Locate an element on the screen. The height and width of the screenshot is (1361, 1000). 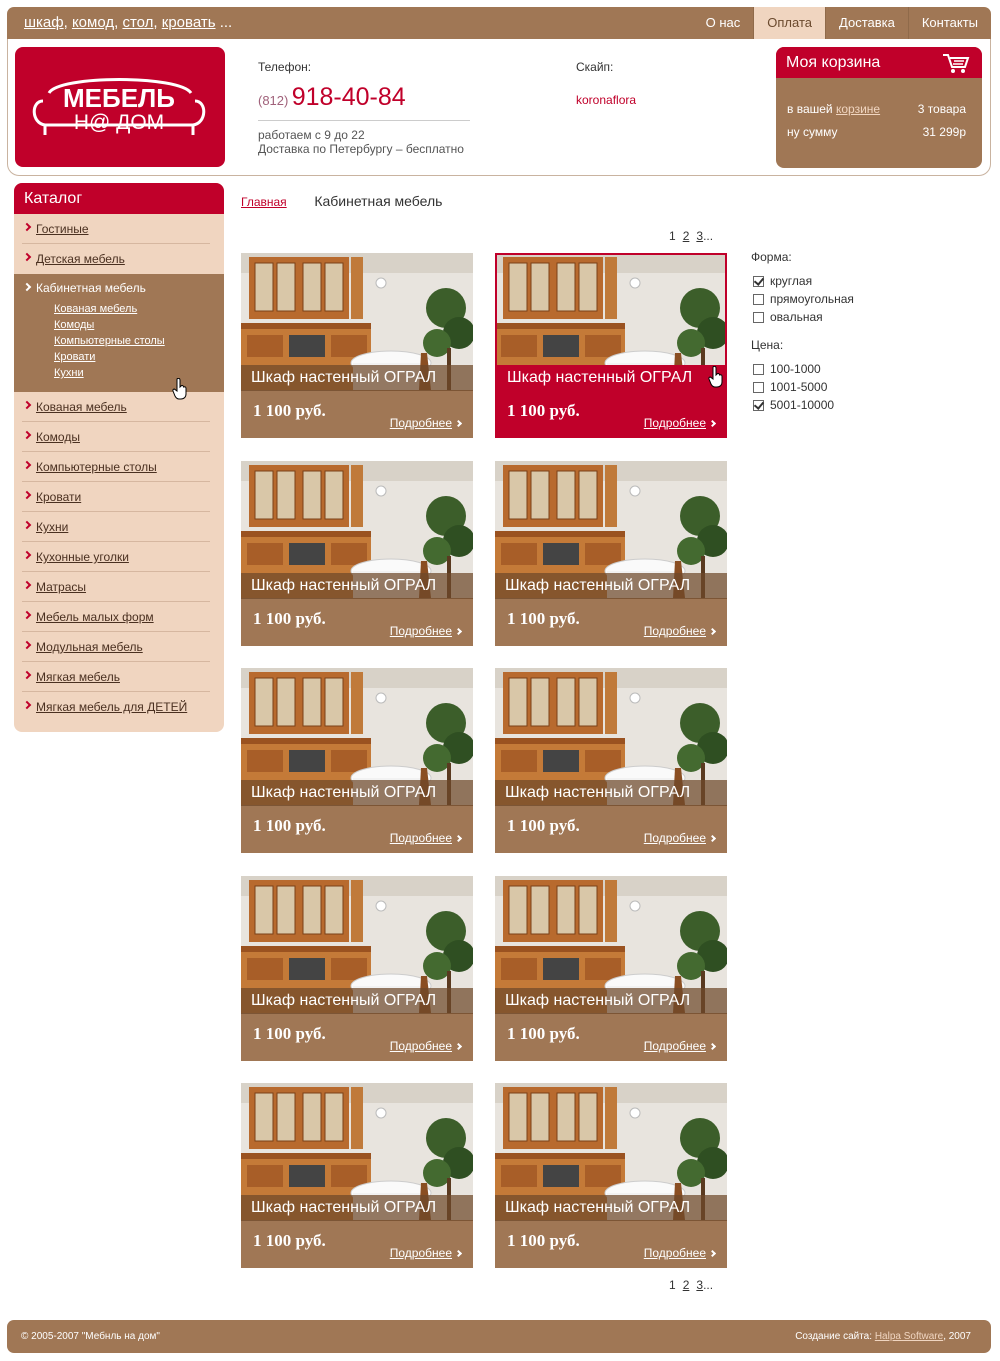
price-filter-option: 100-1000 is located at coordinates (802, 369).